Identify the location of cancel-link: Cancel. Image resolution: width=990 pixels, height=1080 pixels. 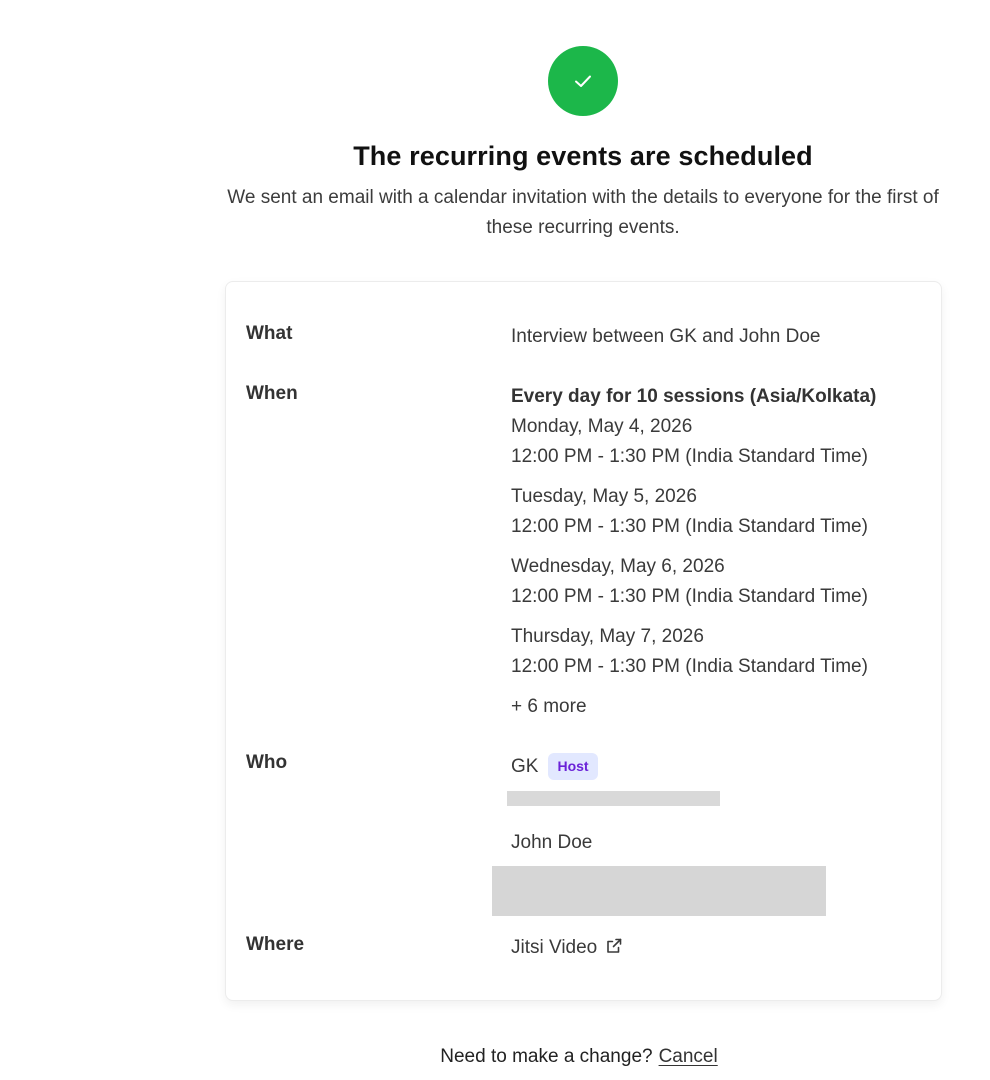
(688, 1056).